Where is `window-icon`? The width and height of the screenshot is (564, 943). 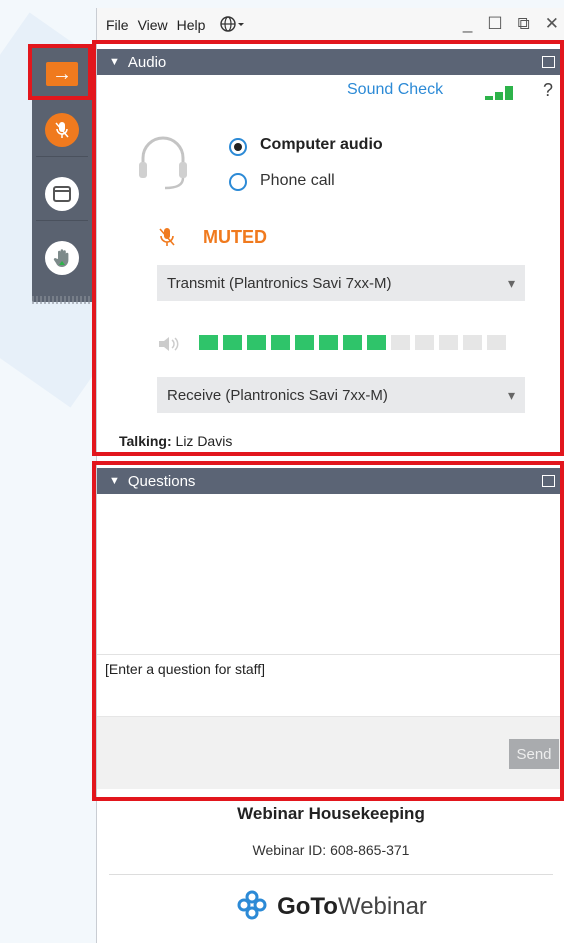
window-icon is located at coordinates (62, 194).